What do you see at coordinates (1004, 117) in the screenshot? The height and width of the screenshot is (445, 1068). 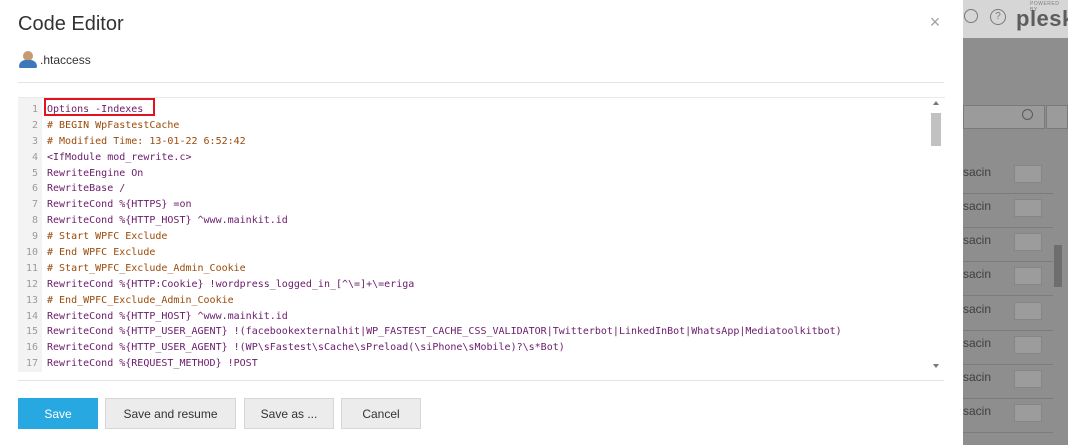 I see `background-search-input` at bounding box center [1004, 117].